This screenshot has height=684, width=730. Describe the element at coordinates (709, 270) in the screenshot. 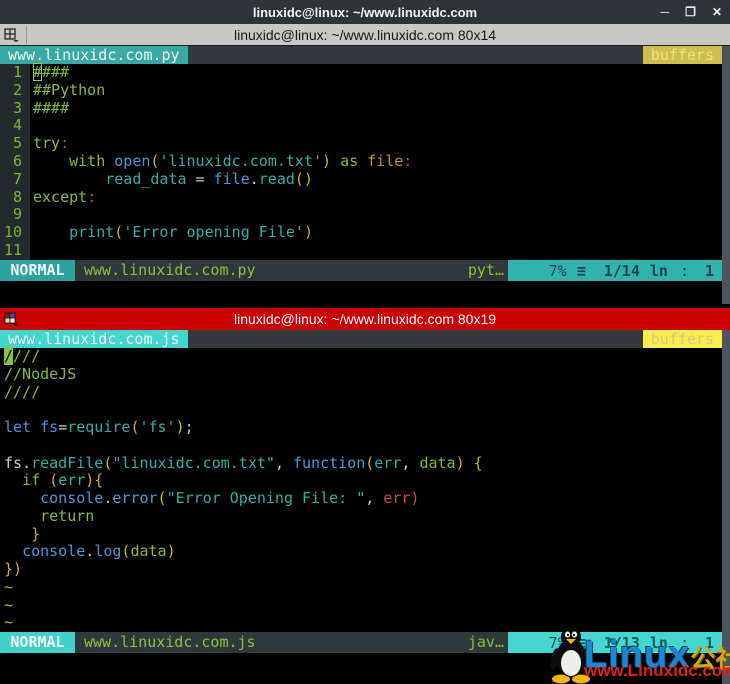

I see `pane1-column: 1` at that location.